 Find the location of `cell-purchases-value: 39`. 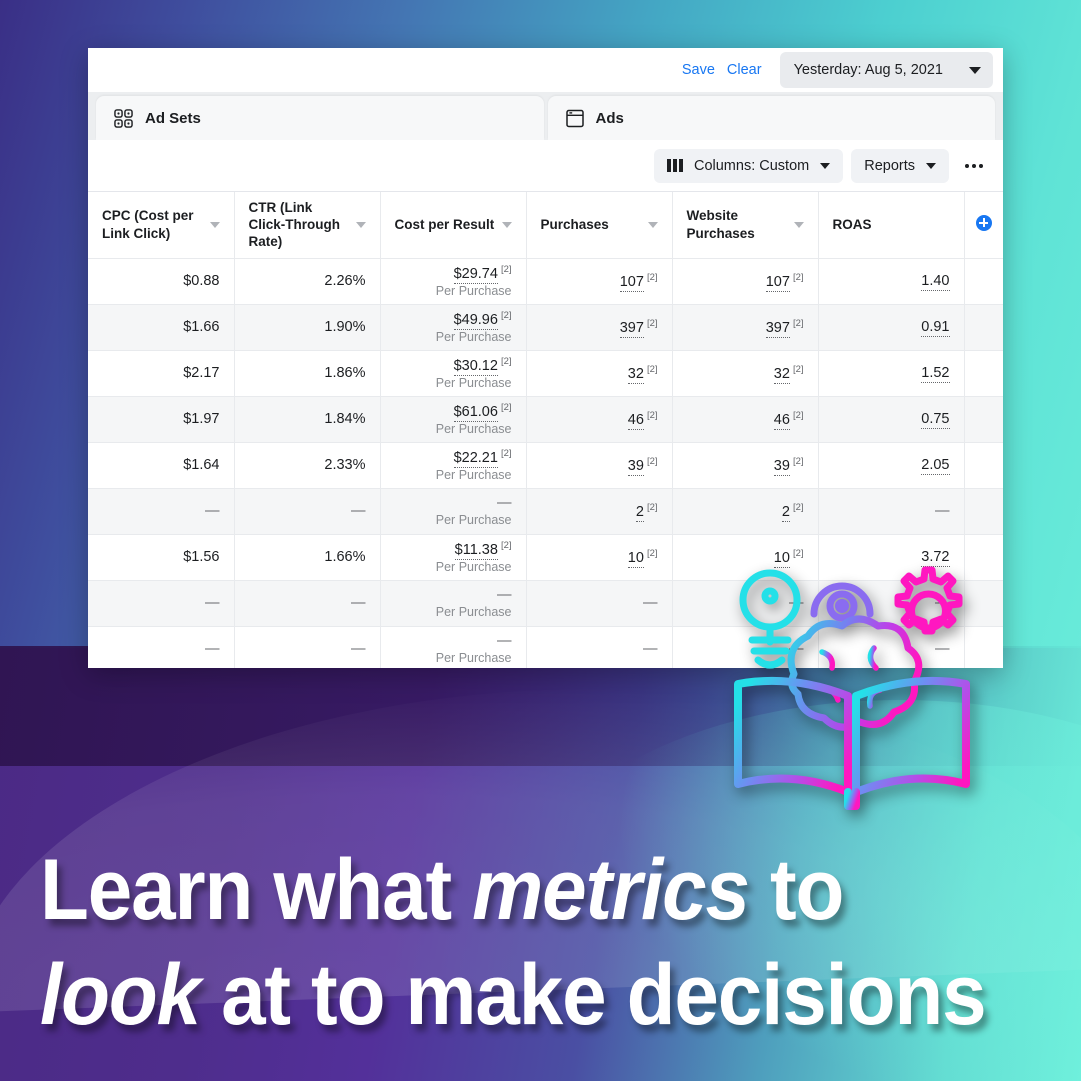

cell-purchases-value: 39 is located at coordinates (635, 466).